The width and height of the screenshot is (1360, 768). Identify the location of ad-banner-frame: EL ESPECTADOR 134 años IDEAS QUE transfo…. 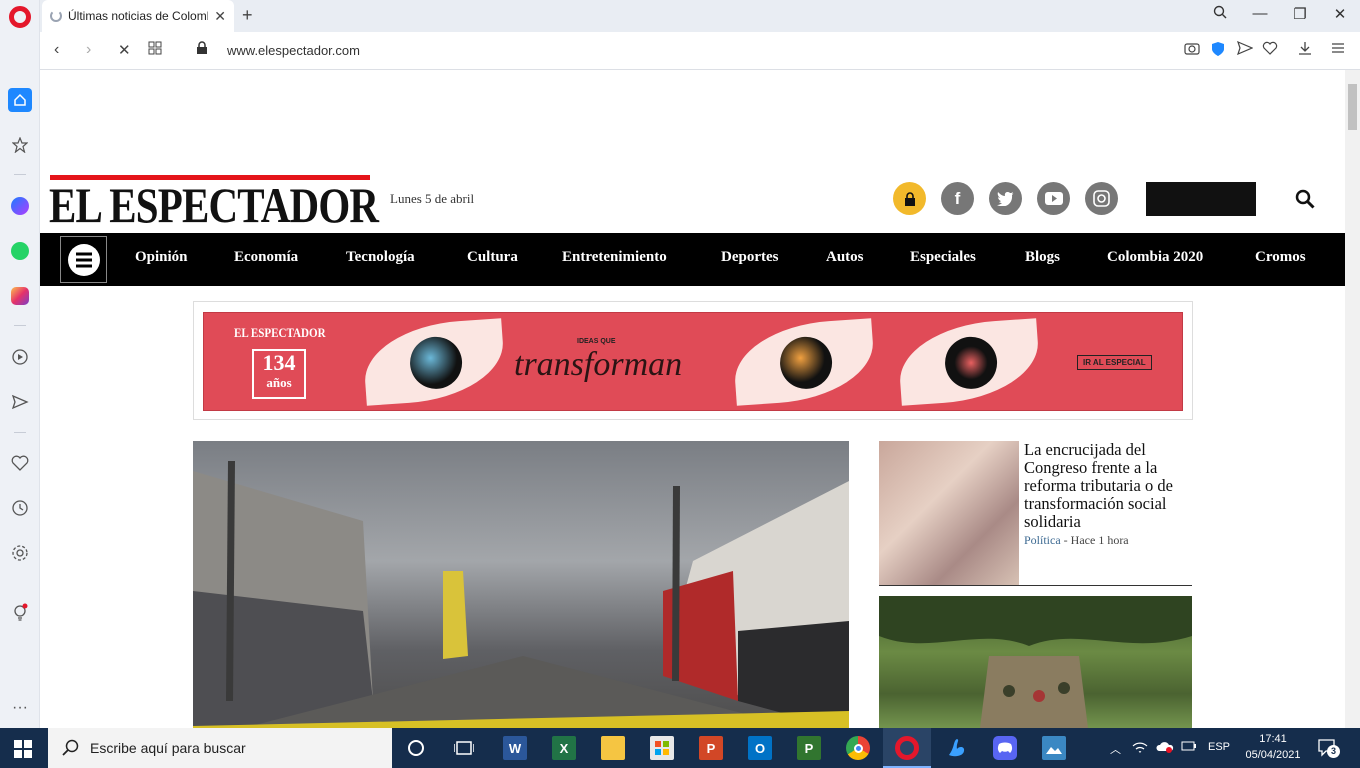
(693, 360).